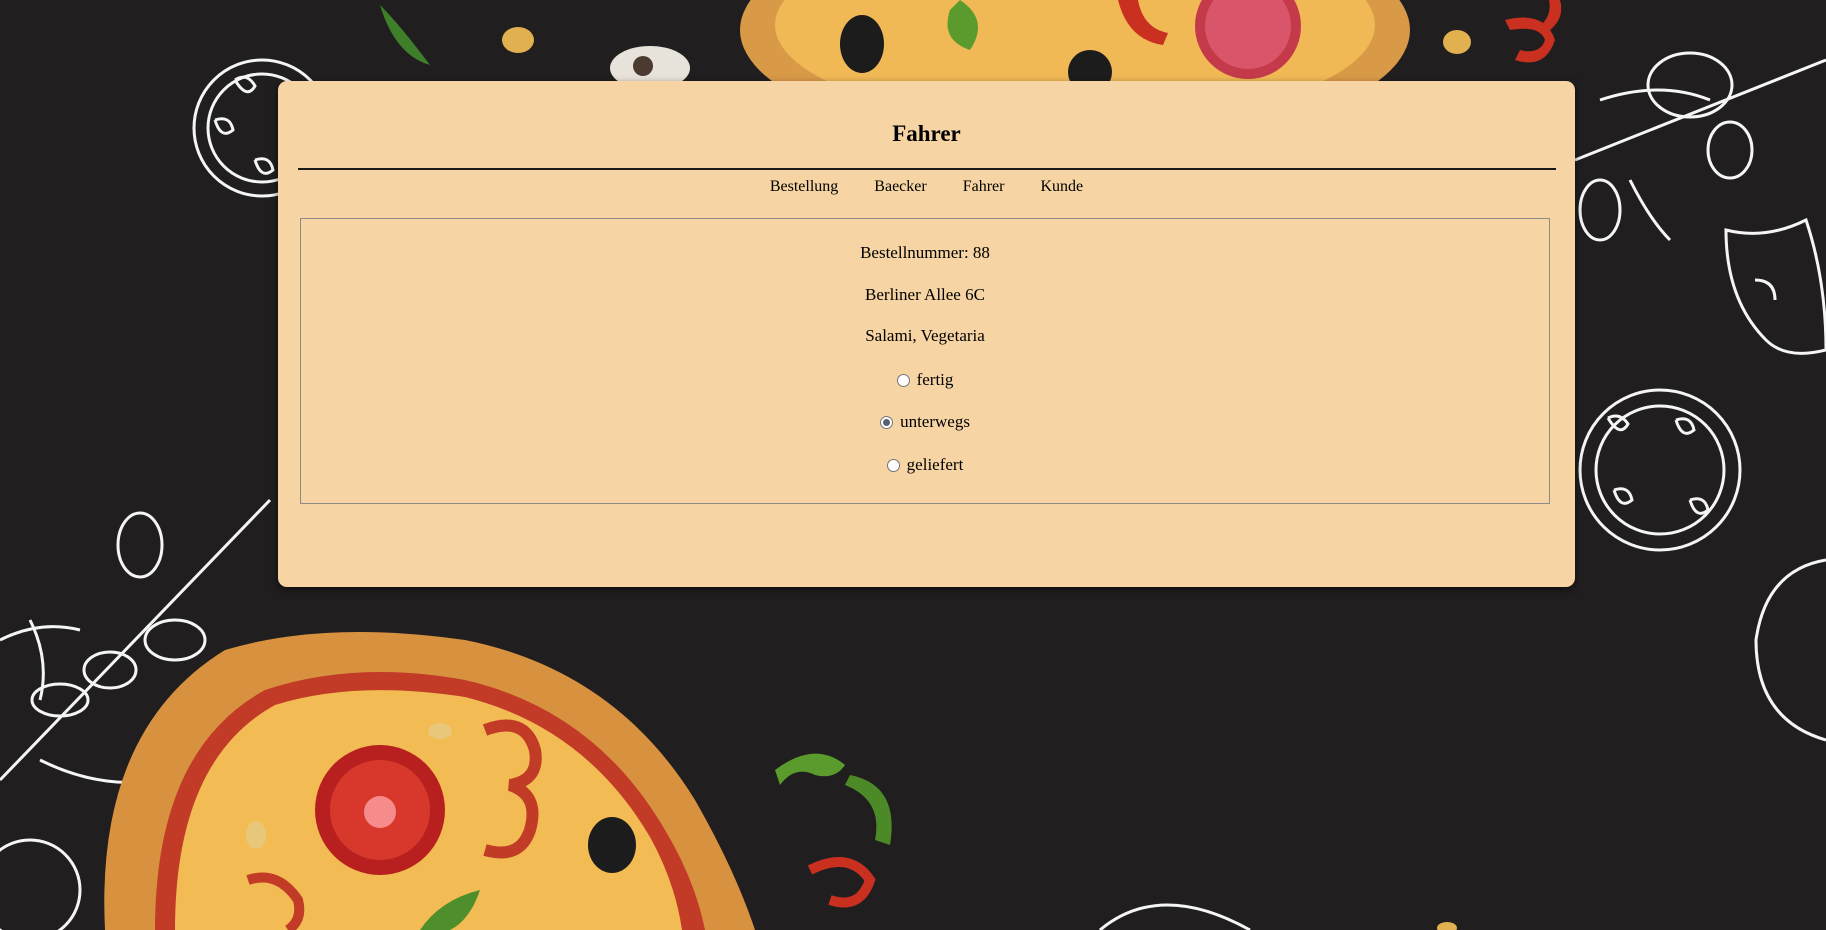 This screenshot has width=1826, height=930. I want to click on order-number: Bestellnummer: 88, so click(925, 252).